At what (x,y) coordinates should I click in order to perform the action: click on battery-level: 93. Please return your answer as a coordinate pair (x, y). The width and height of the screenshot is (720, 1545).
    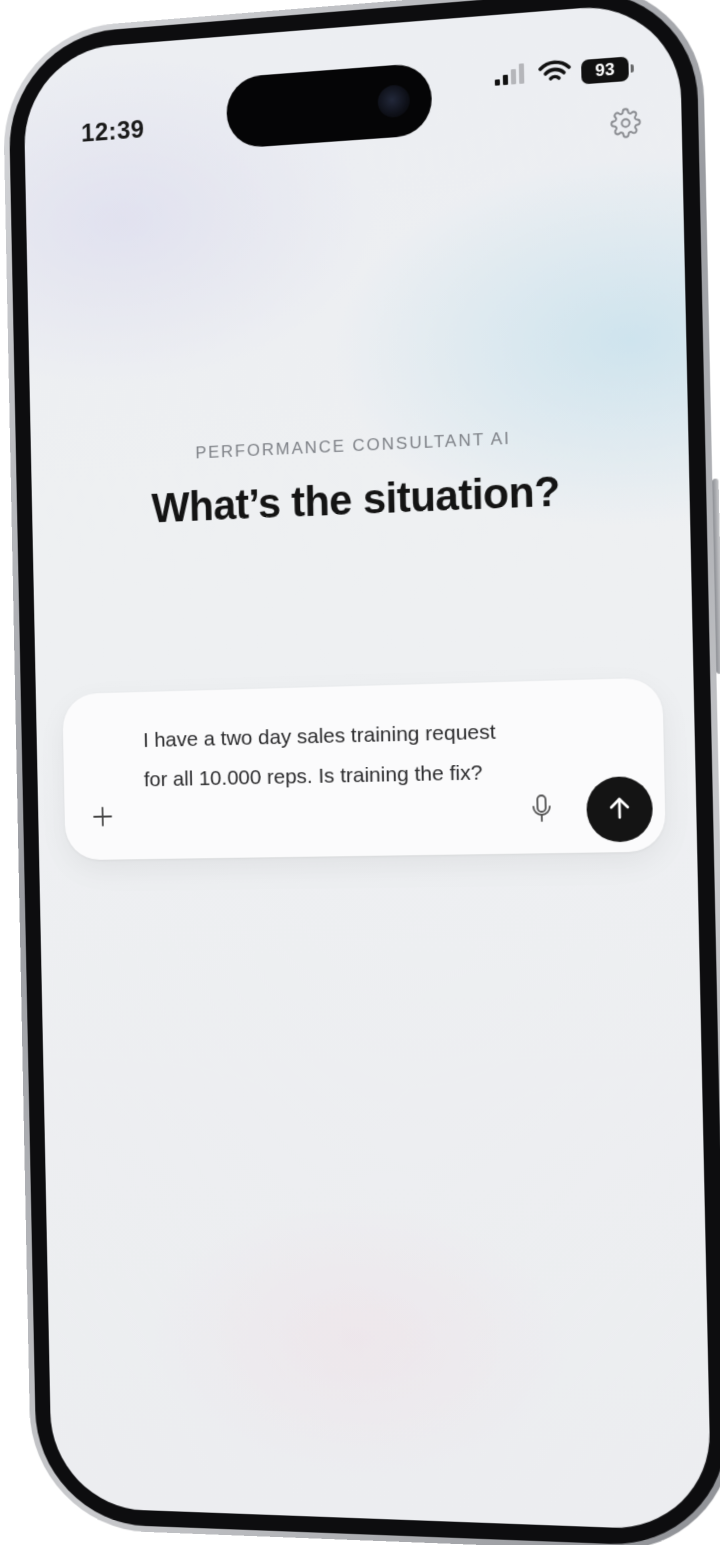
    Looking at the image, I should click on (604, 69).